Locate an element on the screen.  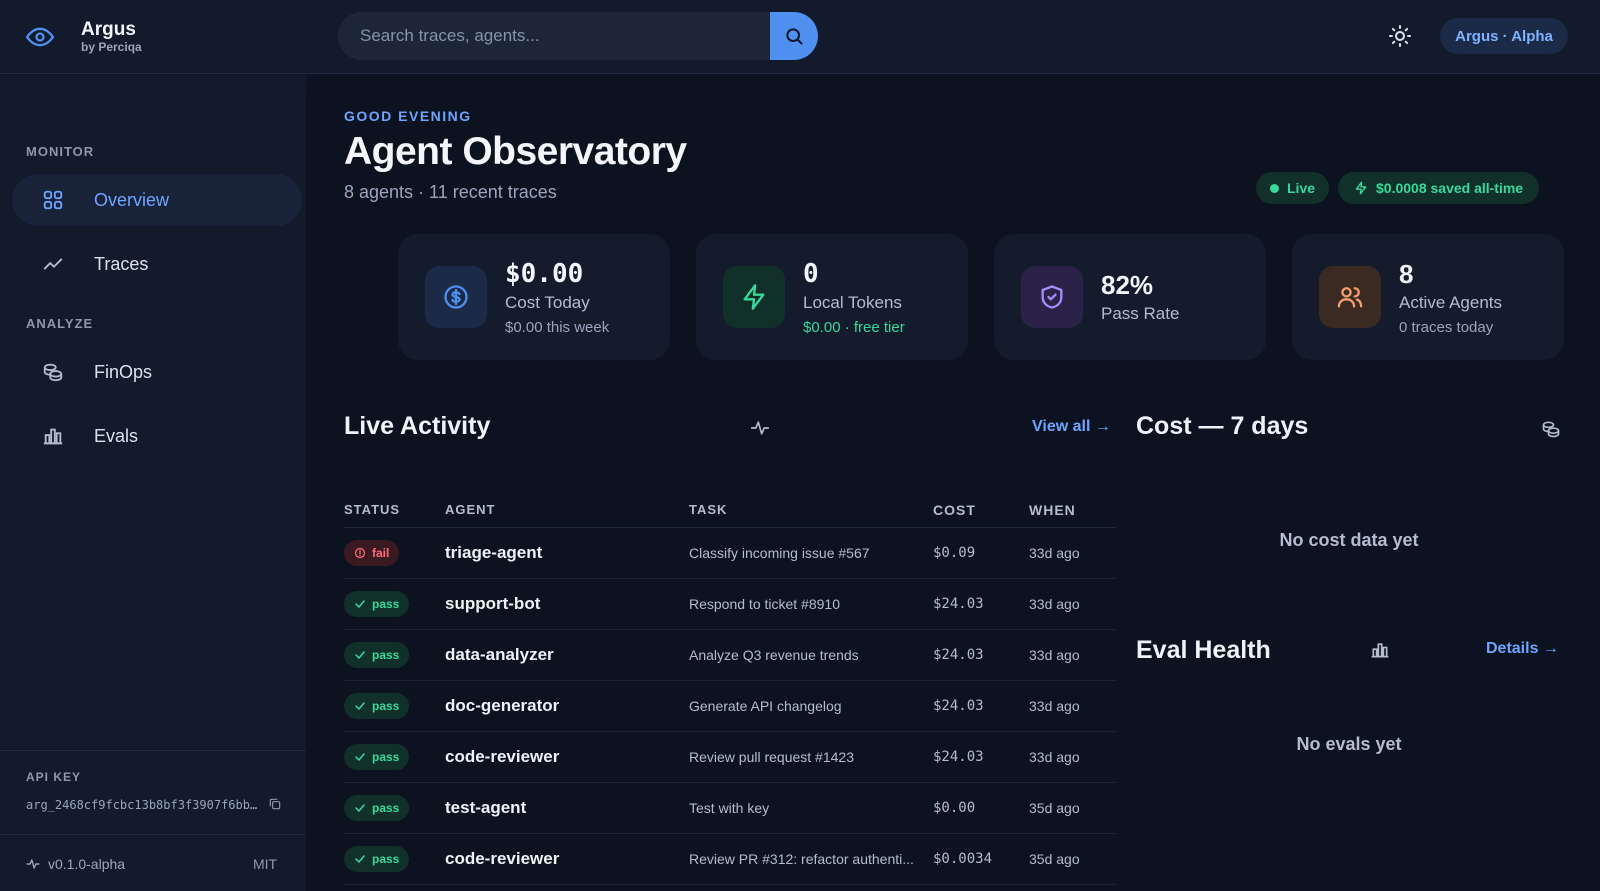
savings-badge: $0.0008 saved all-time is located at coordinates (1439, 188).